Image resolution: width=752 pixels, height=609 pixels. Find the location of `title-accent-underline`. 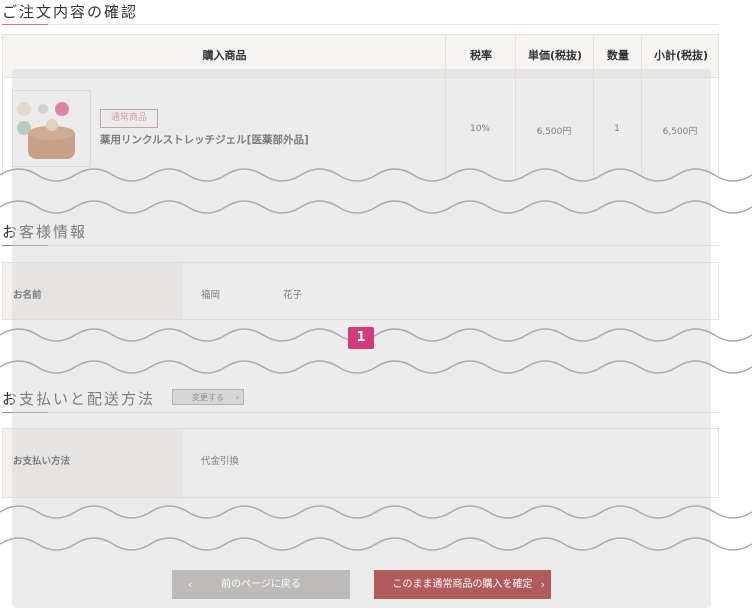

title-accent-underline is located at coordinates (25, 24).